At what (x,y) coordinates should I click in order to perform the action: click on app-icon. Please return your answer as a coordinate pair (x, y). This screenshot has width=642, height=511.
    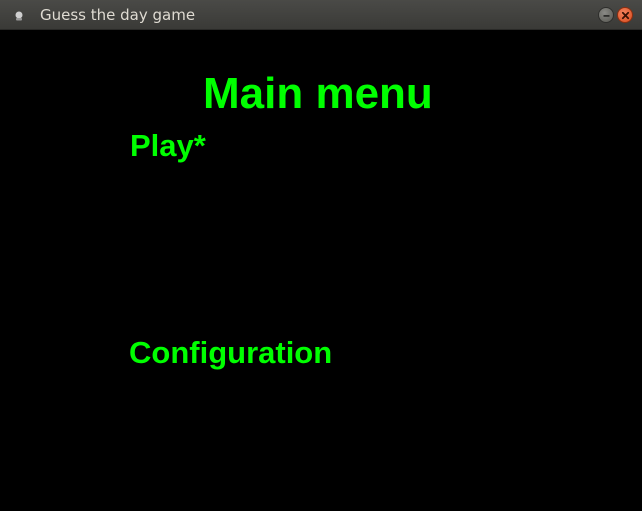
    Looking at the image, I should click on (19, 15).